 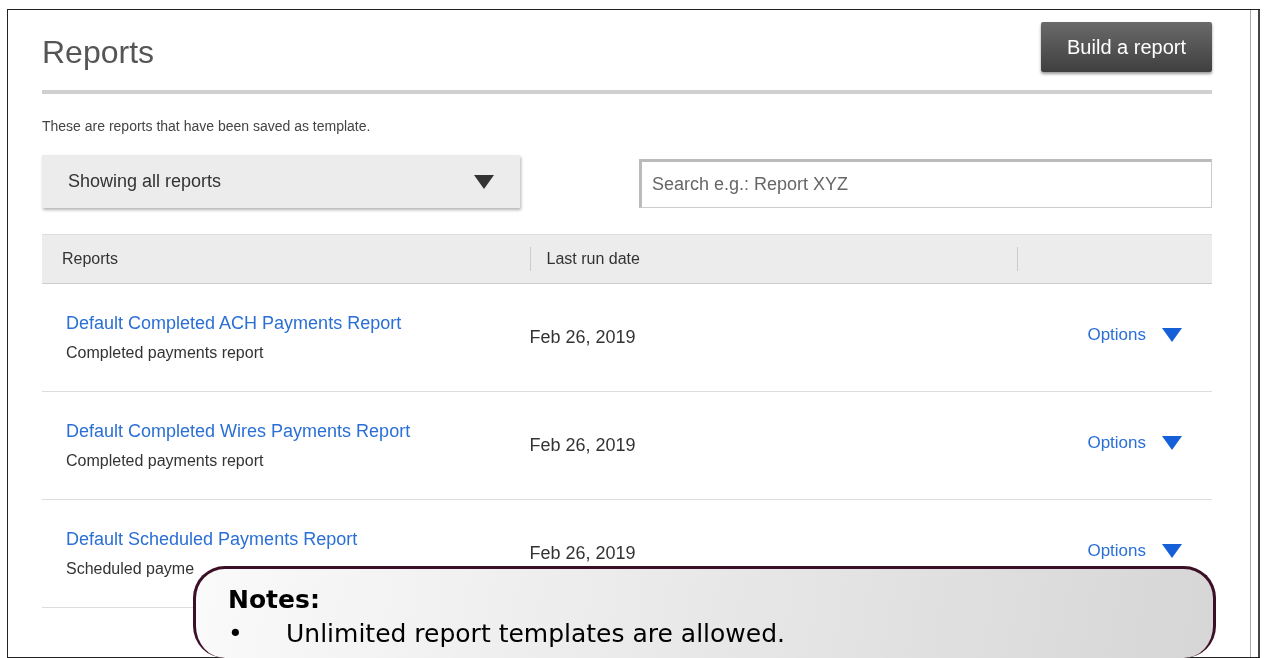 What do you see at coordinates (281, 181) in the screenshot?
I see `report-filter-dropdown: Showing all reports` at bounding box center [281, 181].